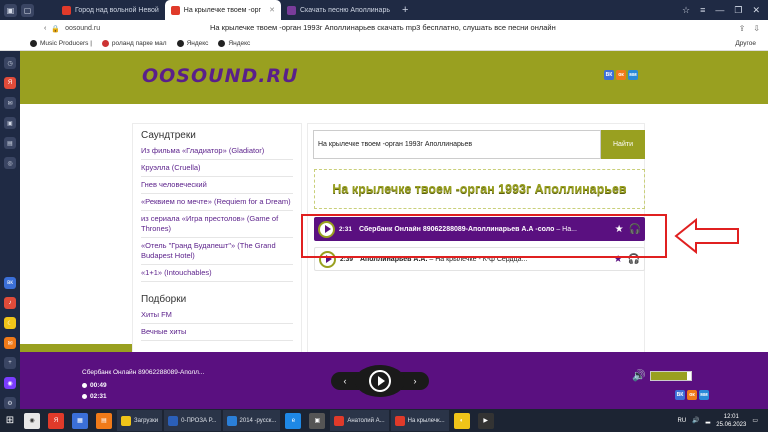 This screenshot has width=768, height=432. What do you see at coordinates (731, 421) in the screenshot?
I see `clock: 12:01 25.06.2023` at bounding box center [731, 421].